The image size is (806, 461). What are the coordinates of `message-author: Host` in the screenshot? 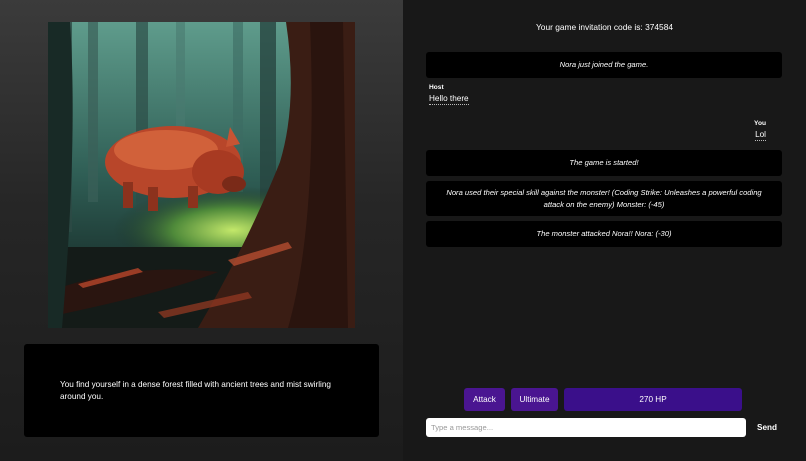 It's located at (436, 87).